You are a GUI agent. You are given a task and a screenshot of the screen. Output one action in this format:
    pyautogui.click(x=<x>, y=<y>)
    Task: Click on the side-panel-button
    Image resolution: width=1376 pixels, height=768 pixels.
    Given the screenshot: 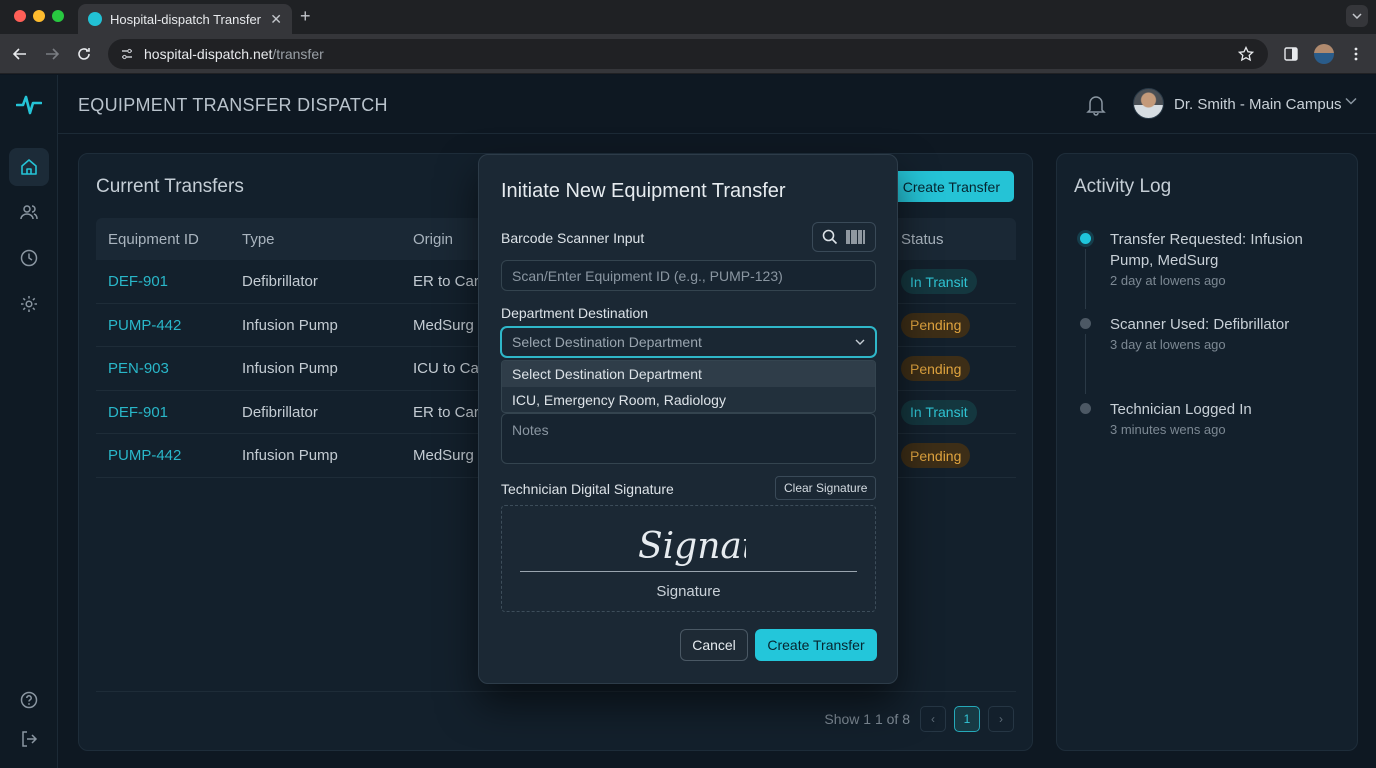 What is the action you would take?
    pyautogui.click(x=1291, y=54)
    